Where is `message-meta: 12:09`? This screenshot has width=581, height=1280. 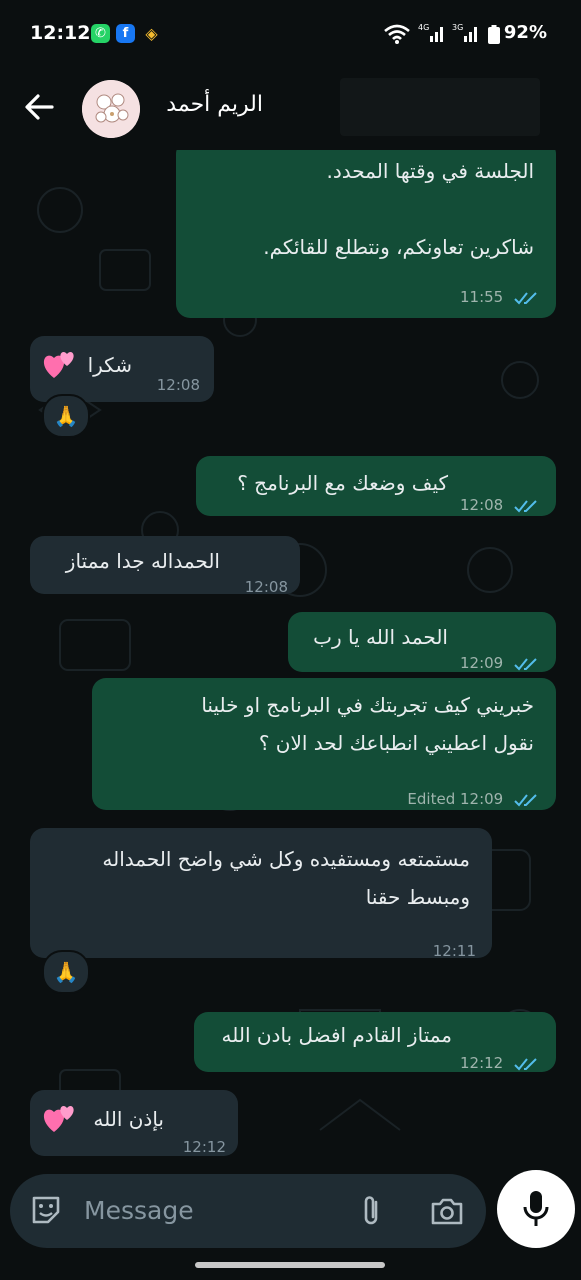
message-meta: 12:09 is located at coordinates (500, 663).